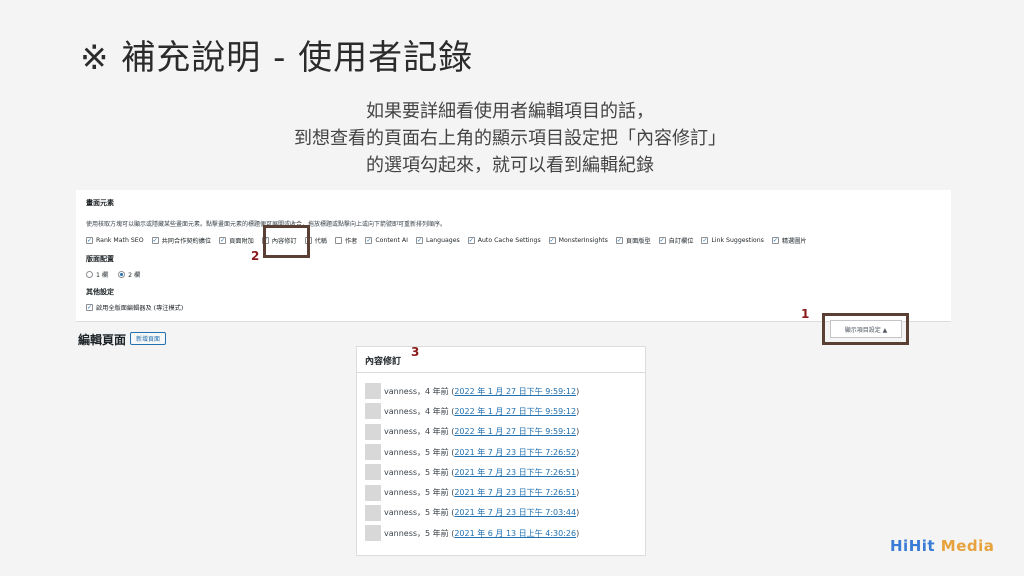 The height and width of the screenshot is (576, 1024). Describe the element at coordinates (100, 203) in the screenshot. I see `screen-elements-heading: 畫面元素` at that location.